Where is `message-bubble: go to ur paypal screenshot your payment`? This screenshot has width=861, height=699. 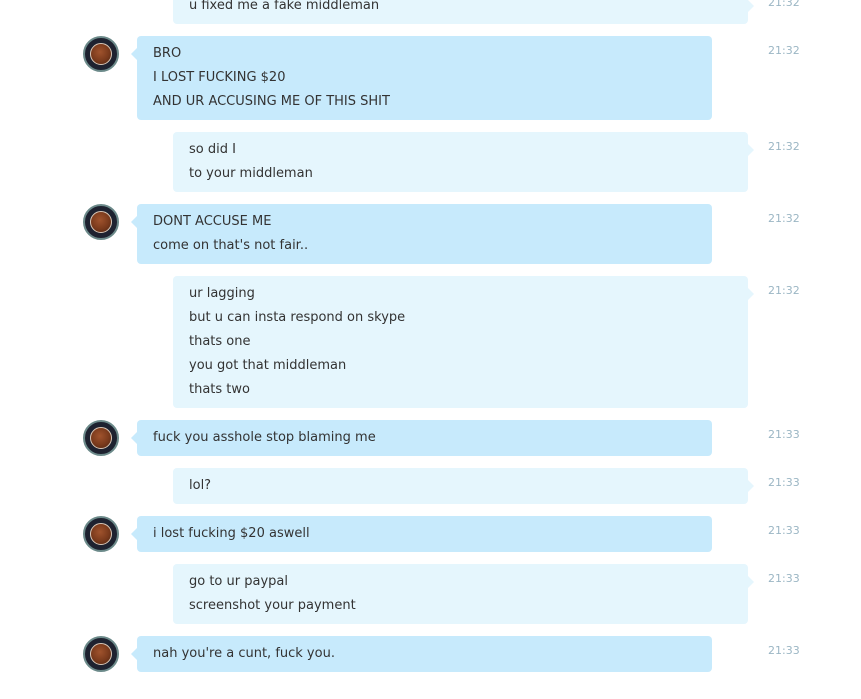 message-bubble: go to ur paypal screenshot your payment is located at coordinates (463, 594).